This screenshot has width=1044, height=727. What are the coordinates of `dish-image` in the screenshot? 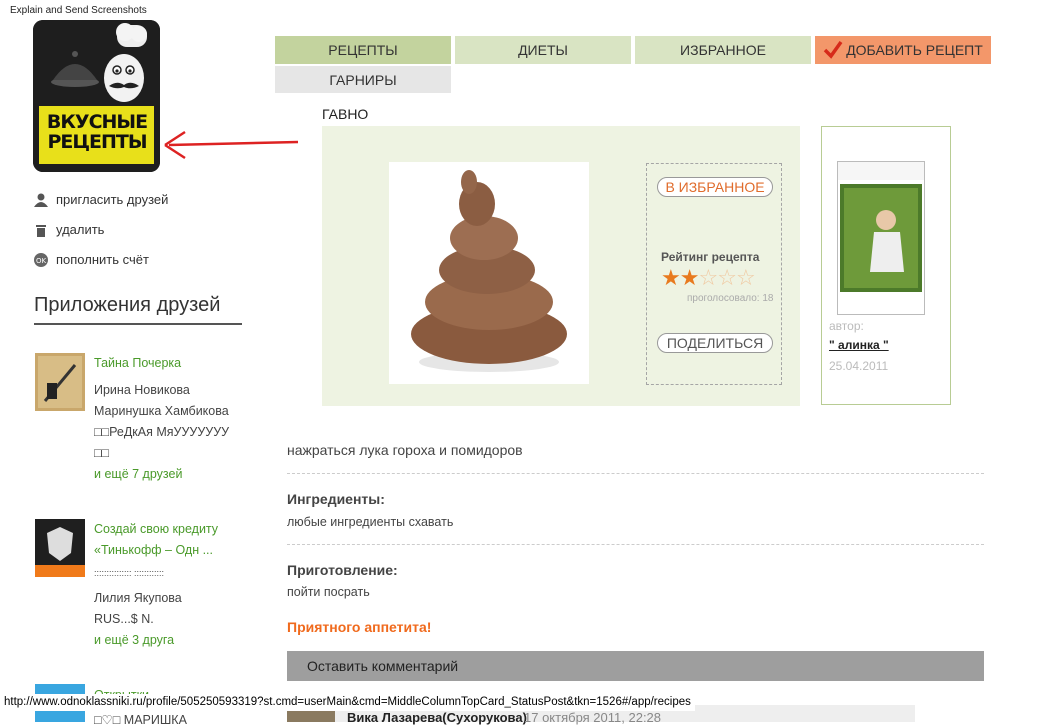 It's located at (489, 271).